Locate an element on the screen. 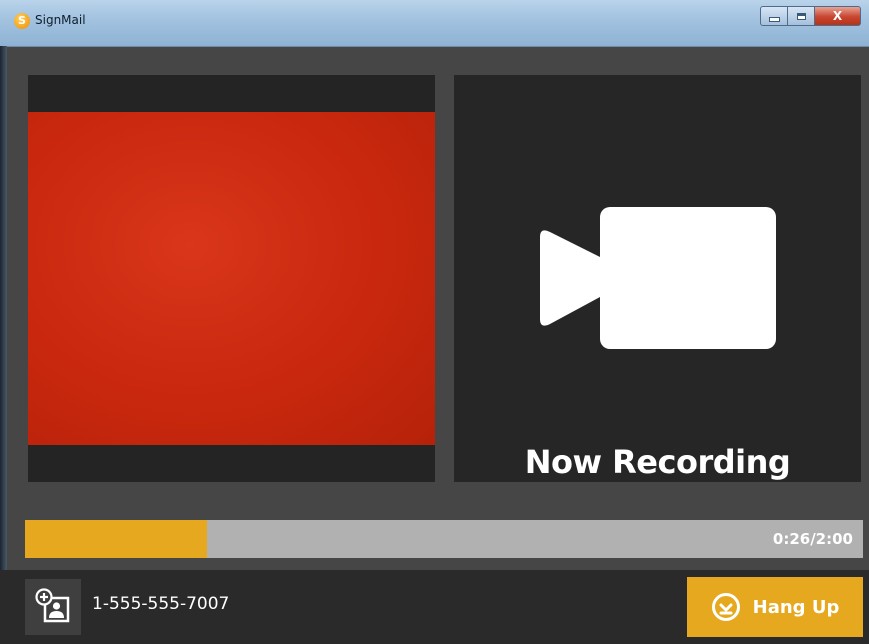 The height and width of the screenshot is (644, 869). call-bar: 1-555-555-7007 Hang Up is located at coordinates (434, 607).